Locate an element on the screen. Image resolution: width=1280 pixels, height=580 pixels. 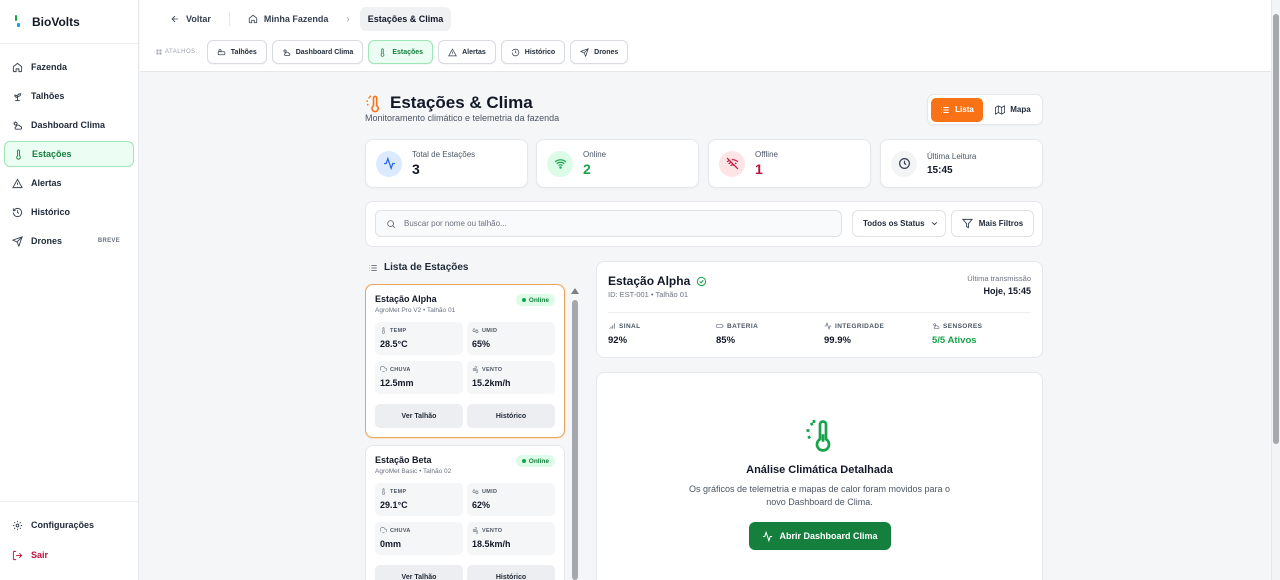
station-list-heading: Lista de Estações is located at coordinates (418, 267).